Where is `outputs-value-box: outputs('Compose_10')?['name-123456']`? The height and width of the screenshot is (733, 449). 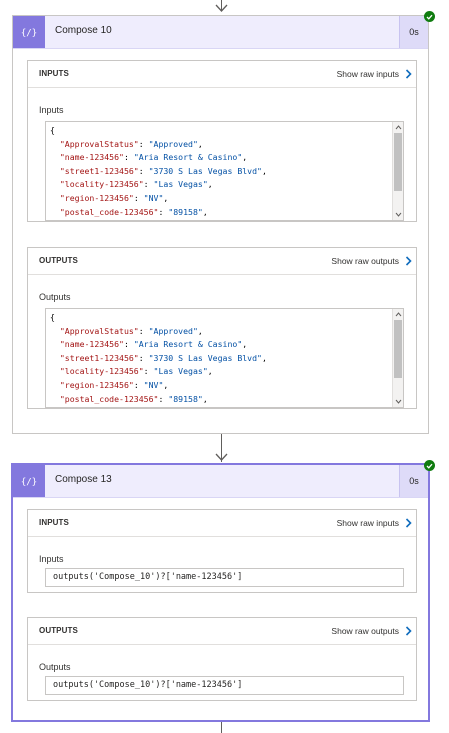 outputs-value-box: outputs('Compose_10')?['name-123456'] is located at coordinates (224, 685).